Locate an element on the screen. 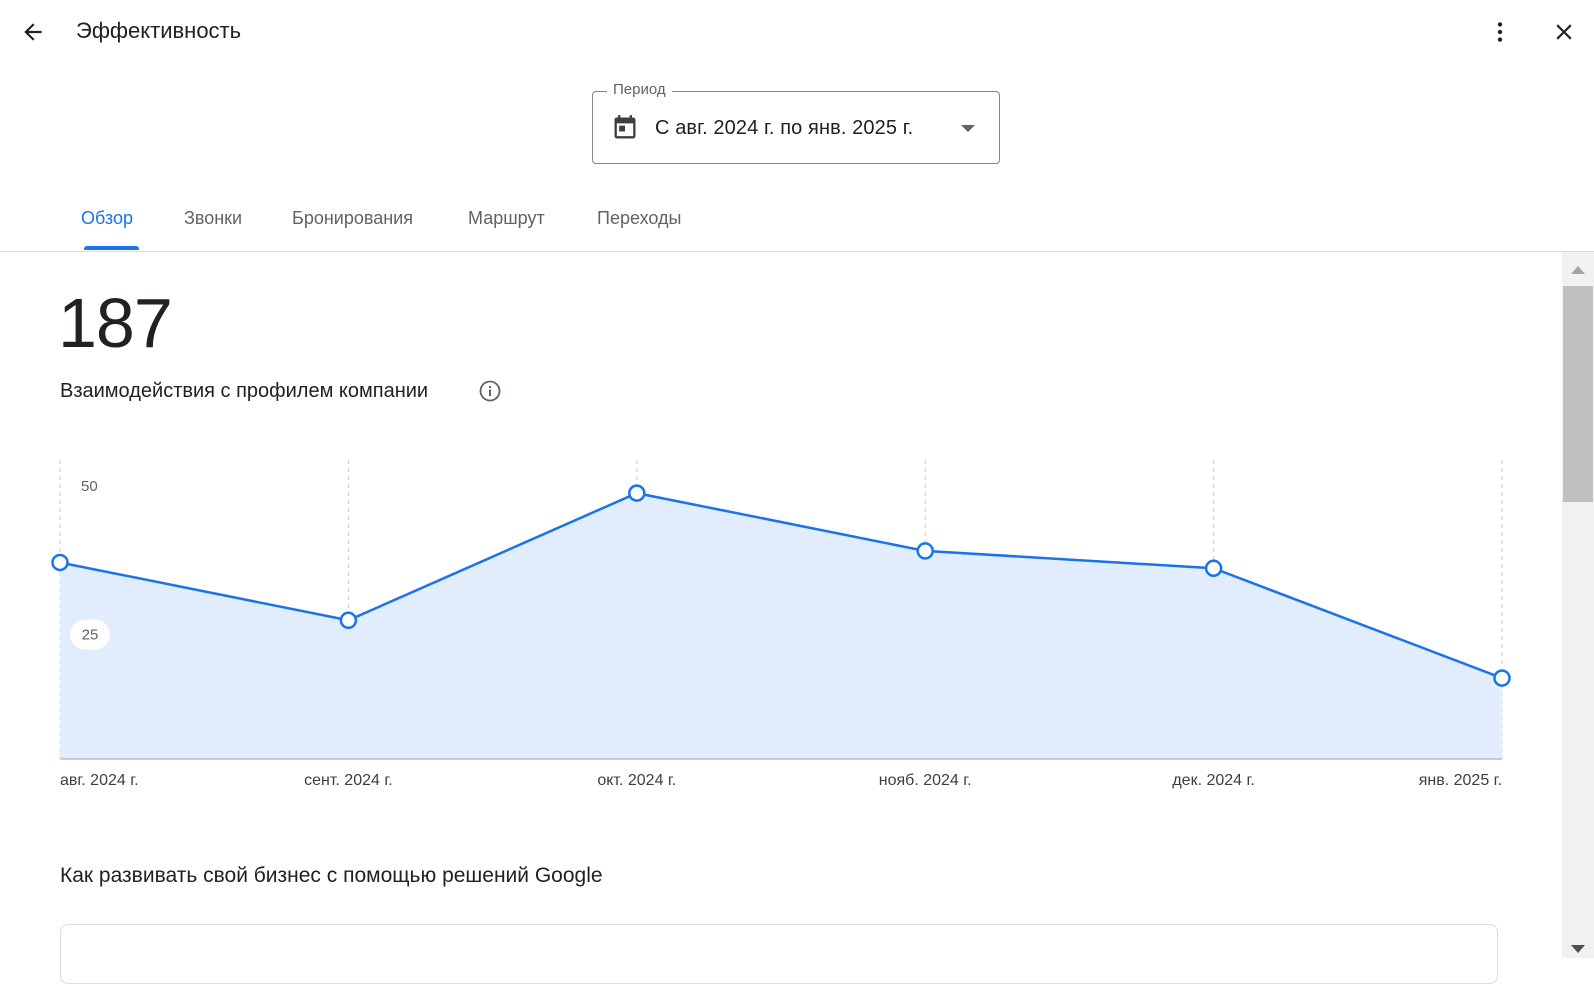 Image resolution: width=1594 pixels, height=984 pixels. close-icon is located at coordinates (1564, 32).